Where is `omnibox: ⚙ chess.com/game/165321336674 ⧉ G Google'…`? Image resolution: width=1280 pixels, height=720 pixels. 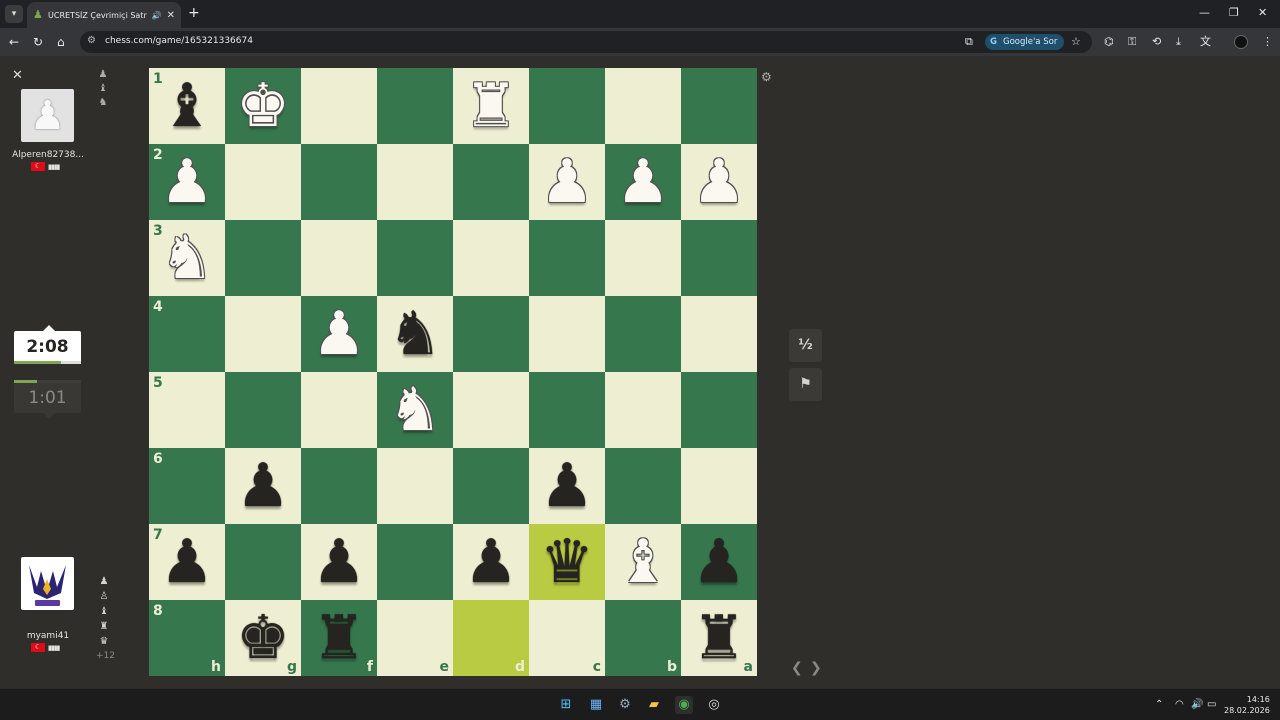
omnibox: ⚙ chess.com/game/165321336674 ⧉ G Google'… is located at coordinates (586, 42).